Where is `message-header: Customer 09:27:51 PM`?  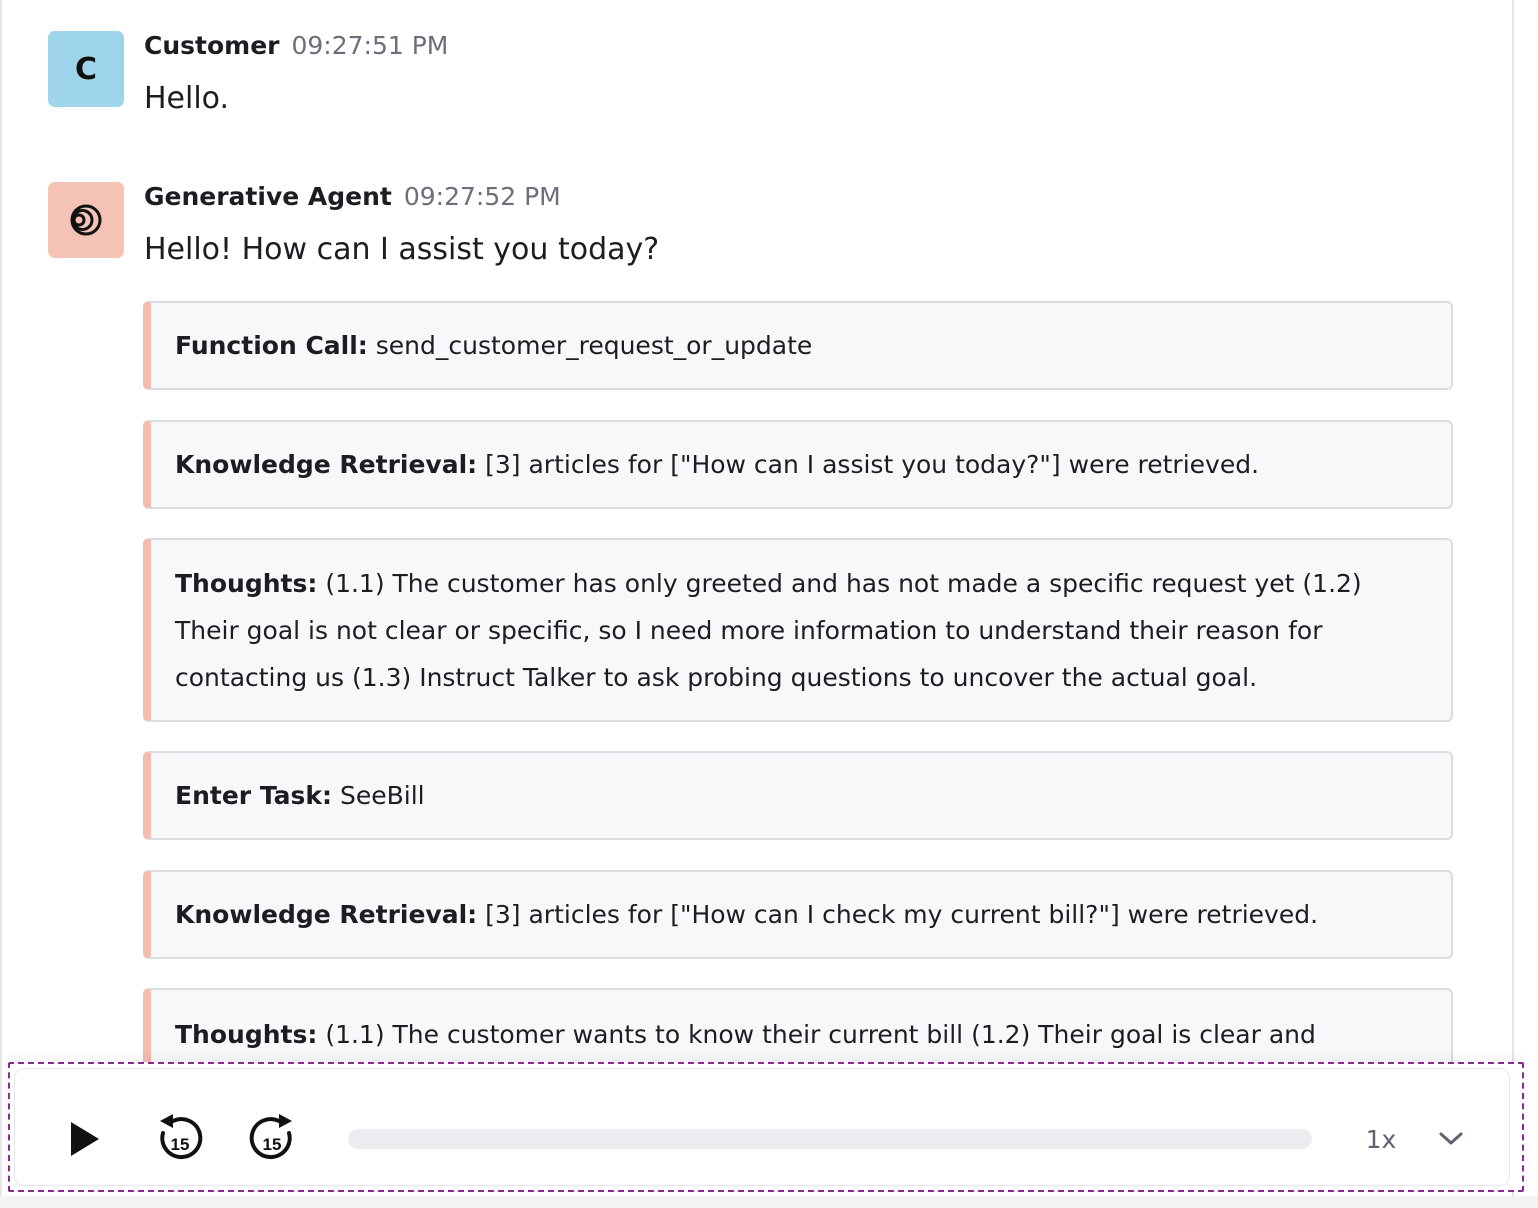
message-header: Customer 09:27:51 PM is located at coordinates (296, 46).